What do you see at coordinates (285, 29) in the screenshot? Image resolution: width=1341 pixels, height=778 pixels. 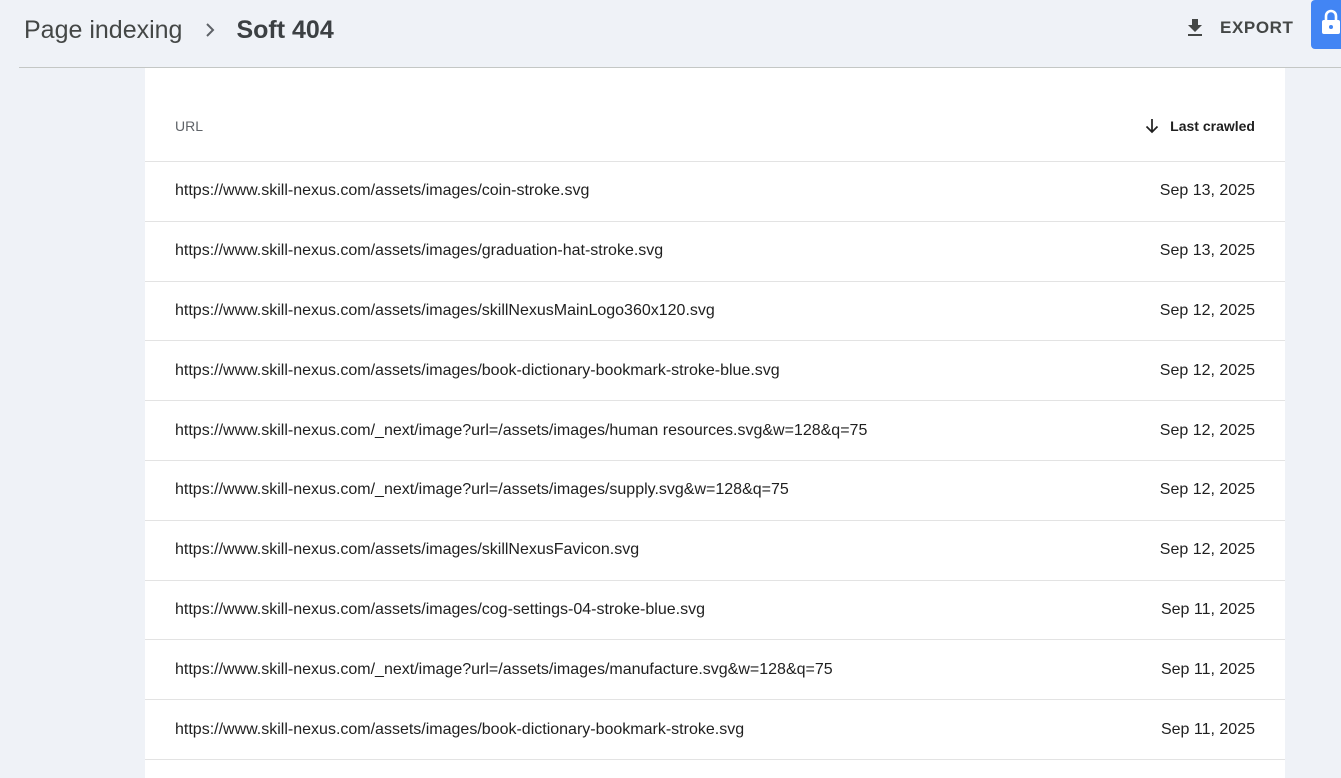 I see `page-title: Soft 404` at bounding box center [285, 29].